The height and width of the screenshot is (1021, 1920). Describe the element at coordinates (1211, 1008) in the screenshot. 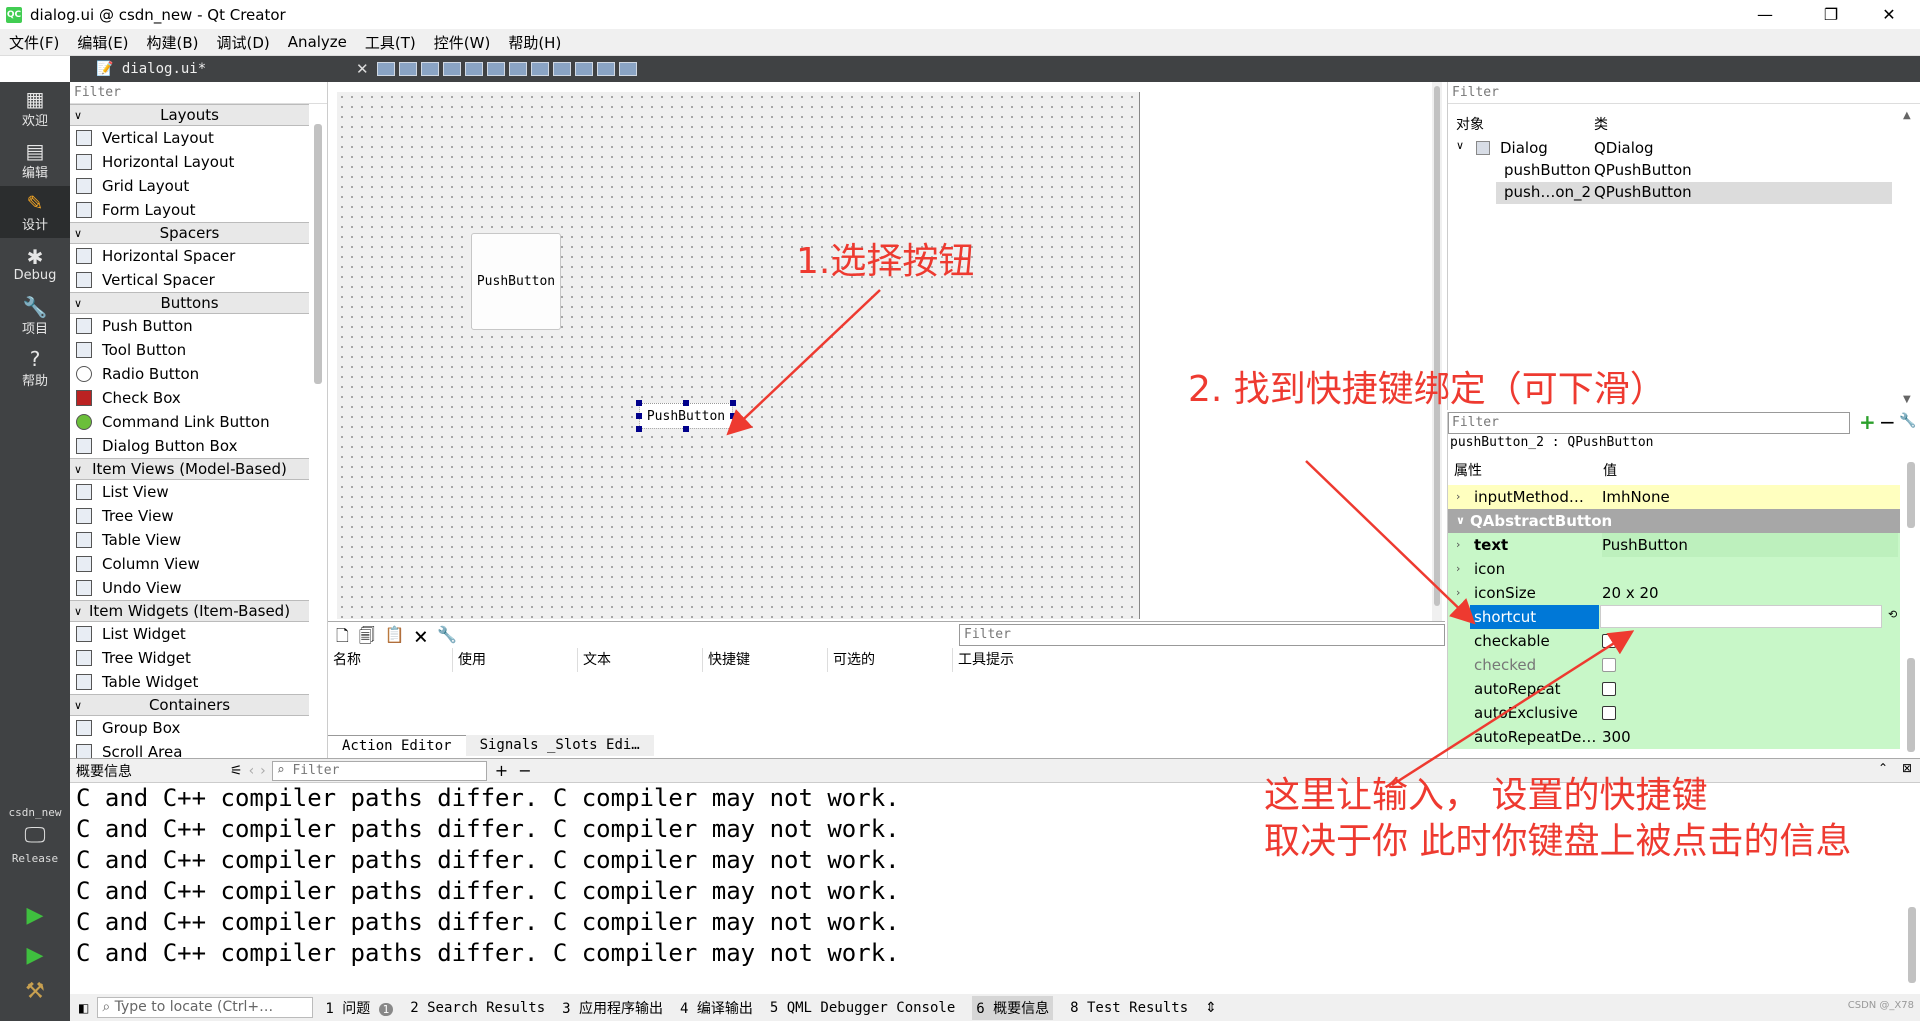

I see `pane-menu-icon: ⇕` at that location.